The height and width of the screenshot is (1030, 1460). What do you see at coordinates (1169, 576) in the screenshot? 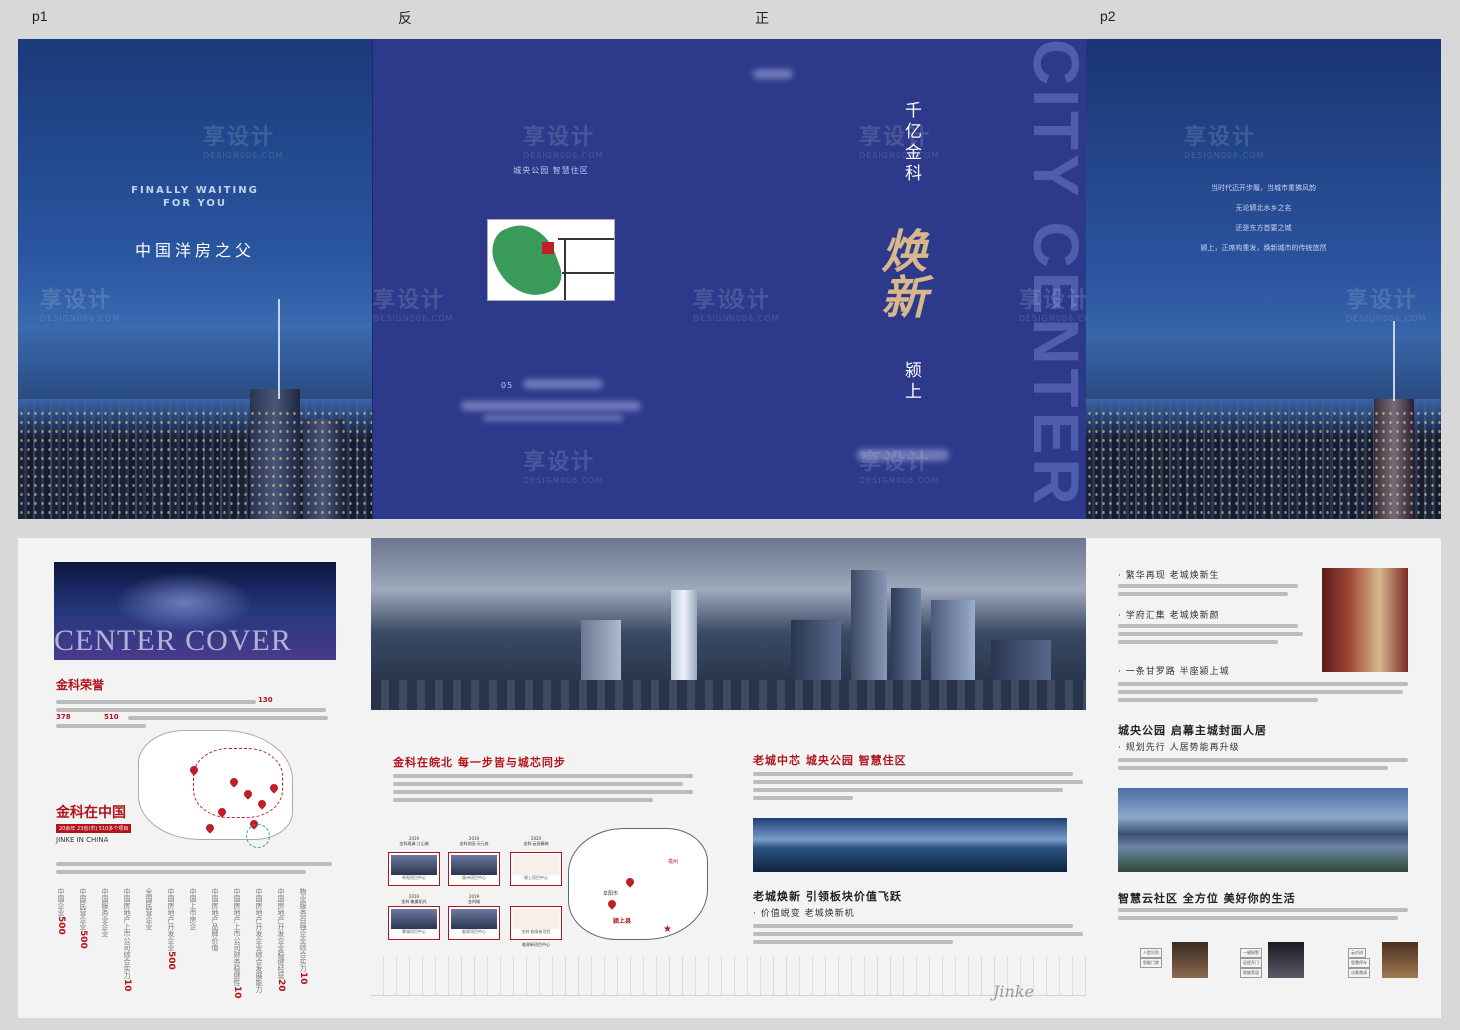
I see `right-bullet: · 繁华再现 老城焕新生` at bounding box center [1169, 576].